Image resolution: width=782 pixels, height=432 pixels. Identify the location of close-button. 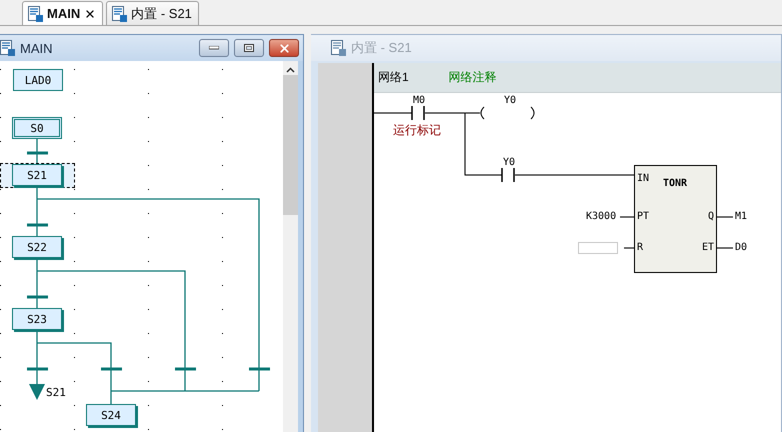
(284, 48).